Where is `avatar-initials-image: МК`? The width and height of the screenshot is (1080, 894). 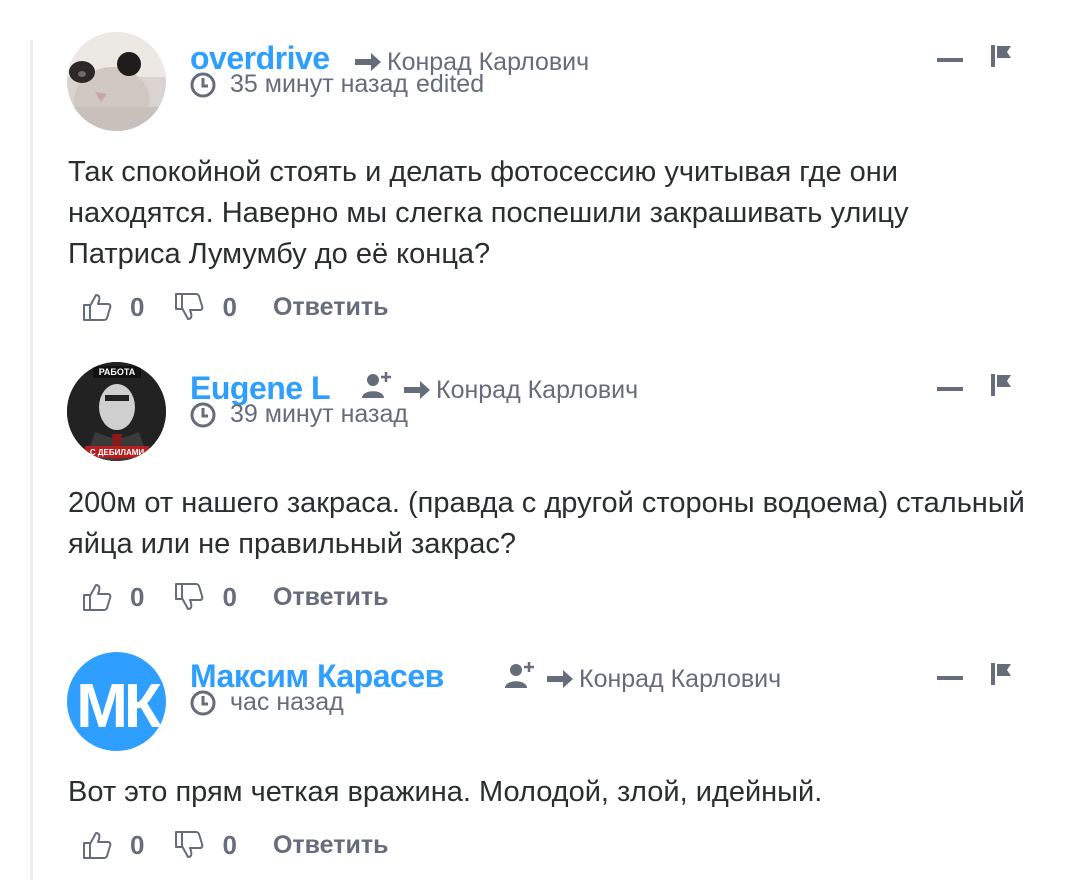 avatar-initials-image: МК is located at coordinates (116, 701).